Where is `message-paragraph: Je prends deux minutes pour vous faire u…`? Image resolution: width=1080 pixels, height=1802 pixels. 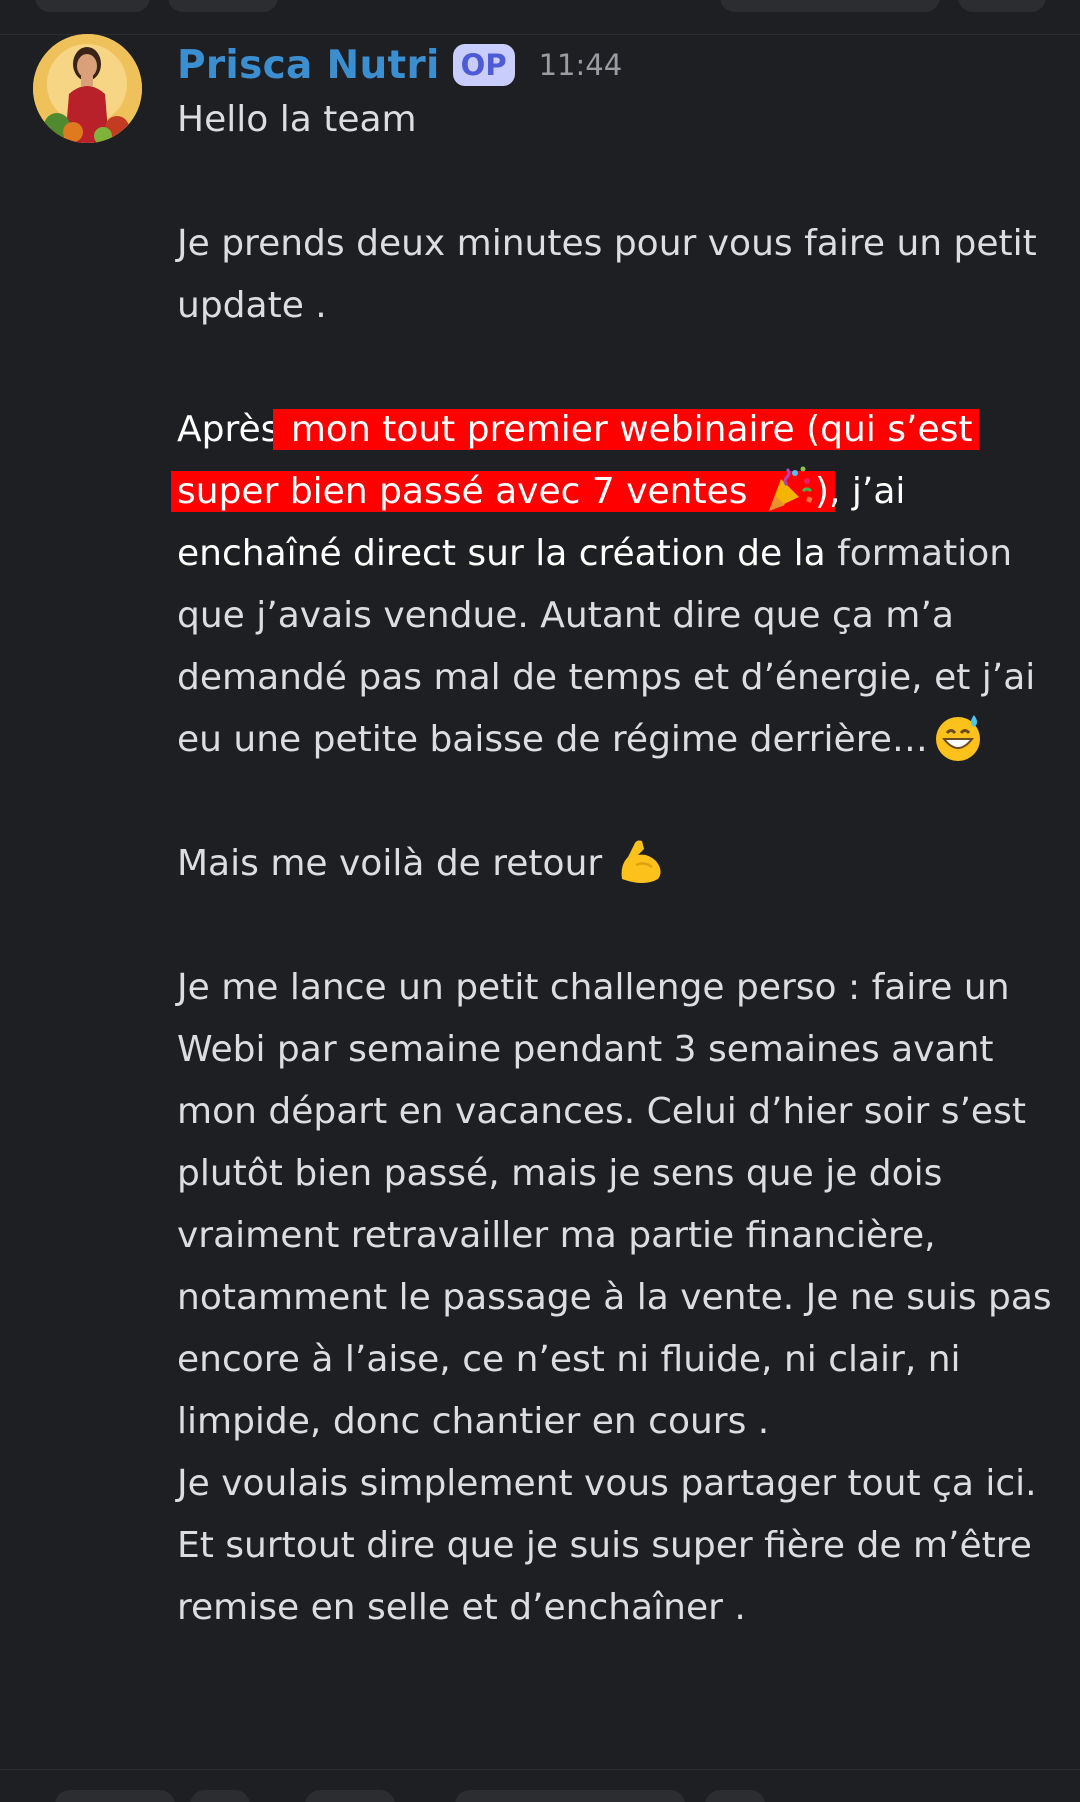 message-paragraph: Je prends deux minutes pour vous faire u… is located at coordinates (607, 274).